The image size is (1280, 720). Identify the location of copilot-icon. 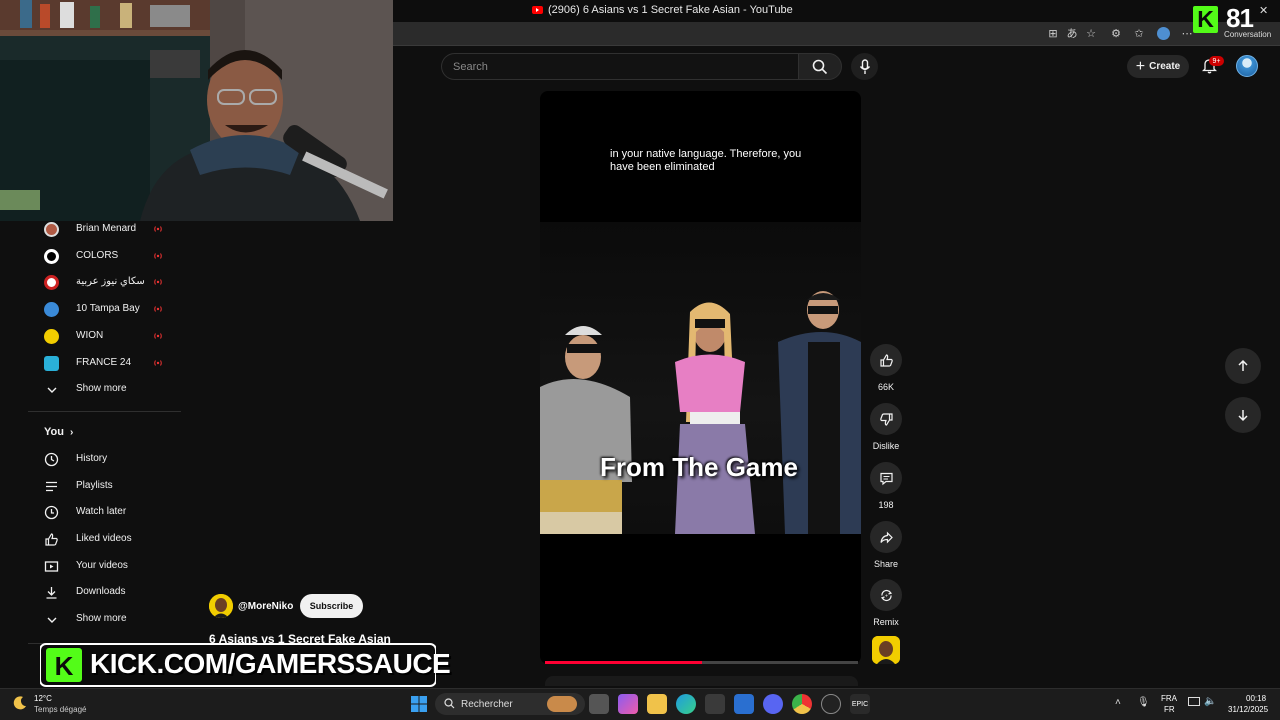
(628, 704).